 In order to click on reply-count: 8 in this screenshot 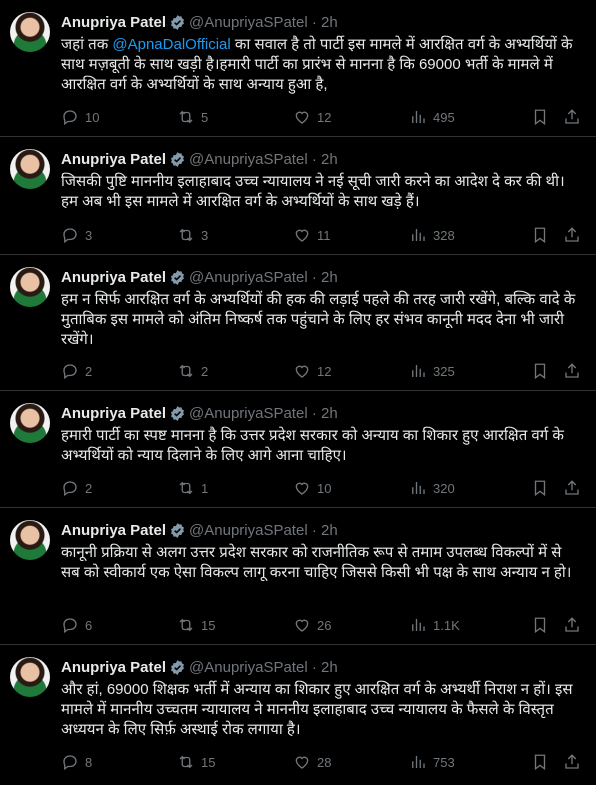, I will do `click(89, 762)`.